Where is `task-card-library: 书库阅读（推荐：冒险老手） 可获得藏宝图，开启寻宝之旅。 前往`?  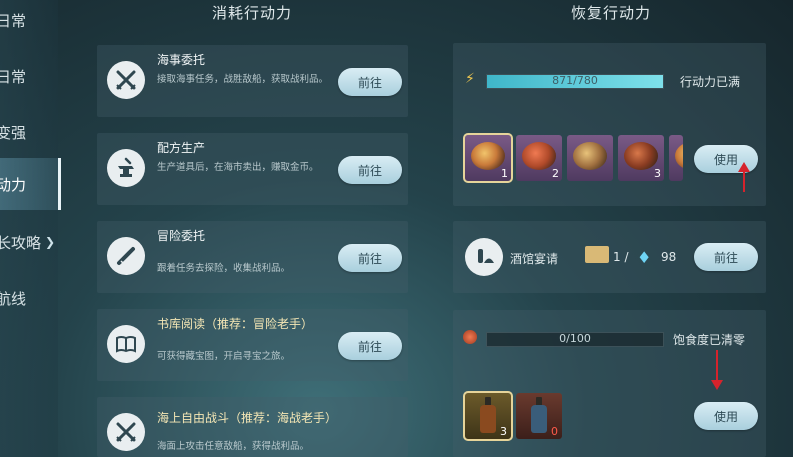
task-card-library: 书库阅读（推荐：冒险老手） 可获得藏宝图，开启寻宝之旅。 前往 is located at coordinates (252, 345).